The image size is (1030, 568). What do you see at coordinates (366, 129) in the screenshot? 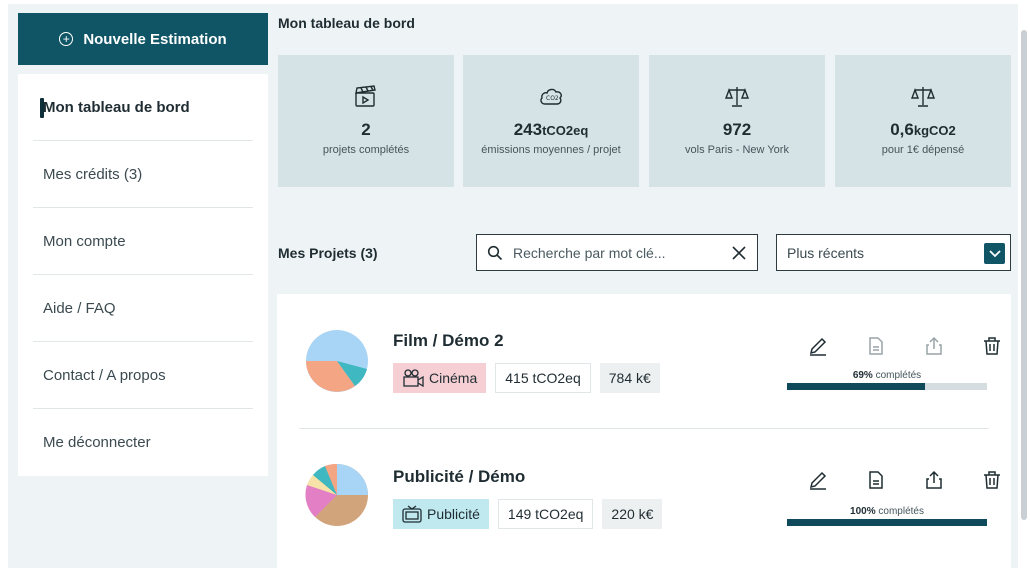
I see `stat-value: 2` at bounding box center [366, 129].